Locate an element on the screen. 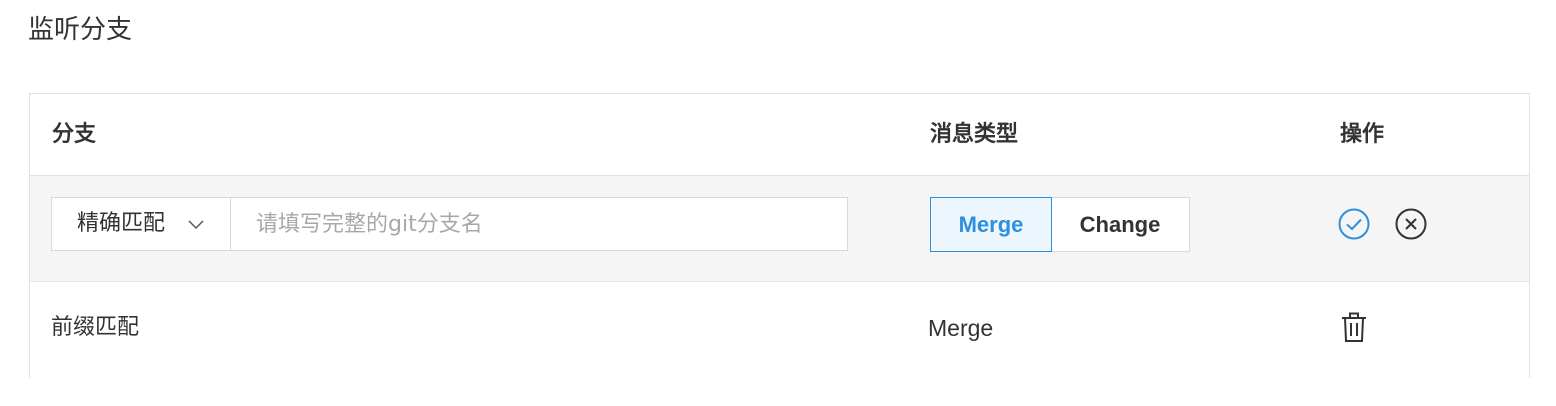 This screenshot has height=406, width=1556. row-match-type: 前缀匹配 is located at coordinates (95, 327).